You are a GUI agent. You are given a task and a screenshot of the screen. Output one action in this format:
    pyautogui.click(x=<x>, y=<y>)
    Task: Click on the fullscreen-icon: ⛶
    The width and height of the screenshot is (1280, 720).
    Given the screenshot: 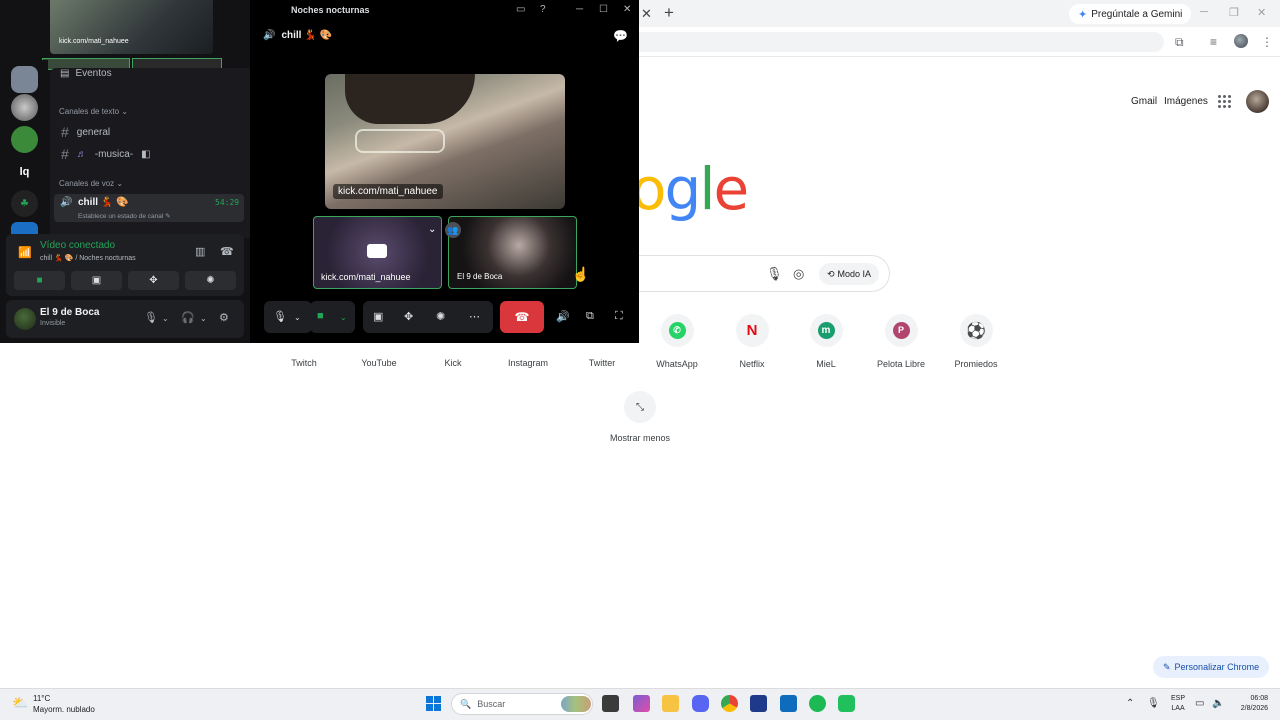 What is the action you would take?
    pyautogui.click(x=619, y=316)
    